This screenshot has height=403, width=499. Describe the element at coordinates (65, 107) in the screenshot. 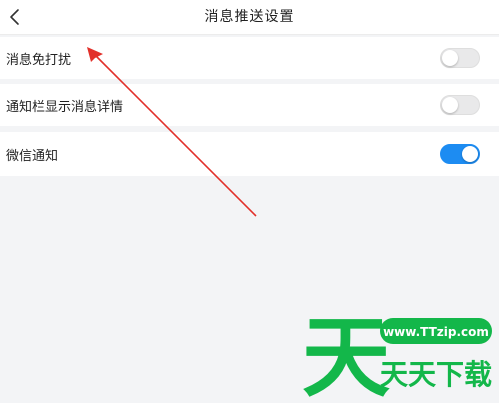

I see `setting-label: 通知栏显示消息详情` at that location.